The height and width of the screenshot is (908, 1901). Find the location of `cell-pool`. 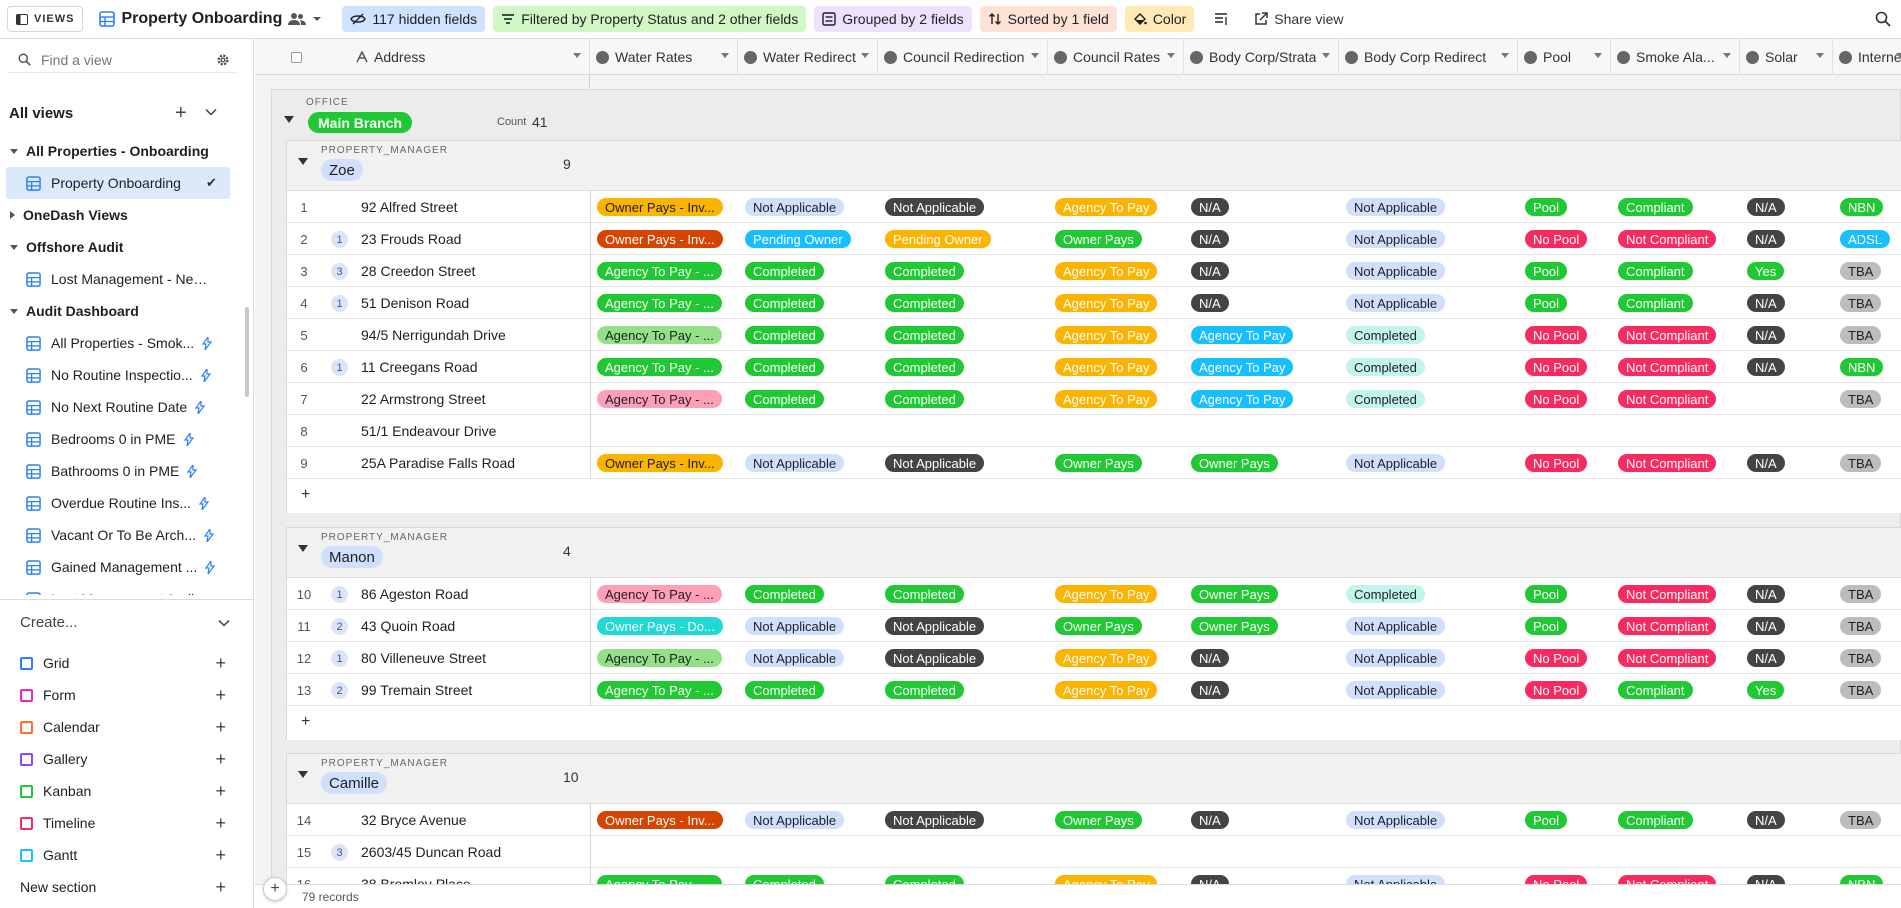

cell-pool is located at coordinates (1565, 852).